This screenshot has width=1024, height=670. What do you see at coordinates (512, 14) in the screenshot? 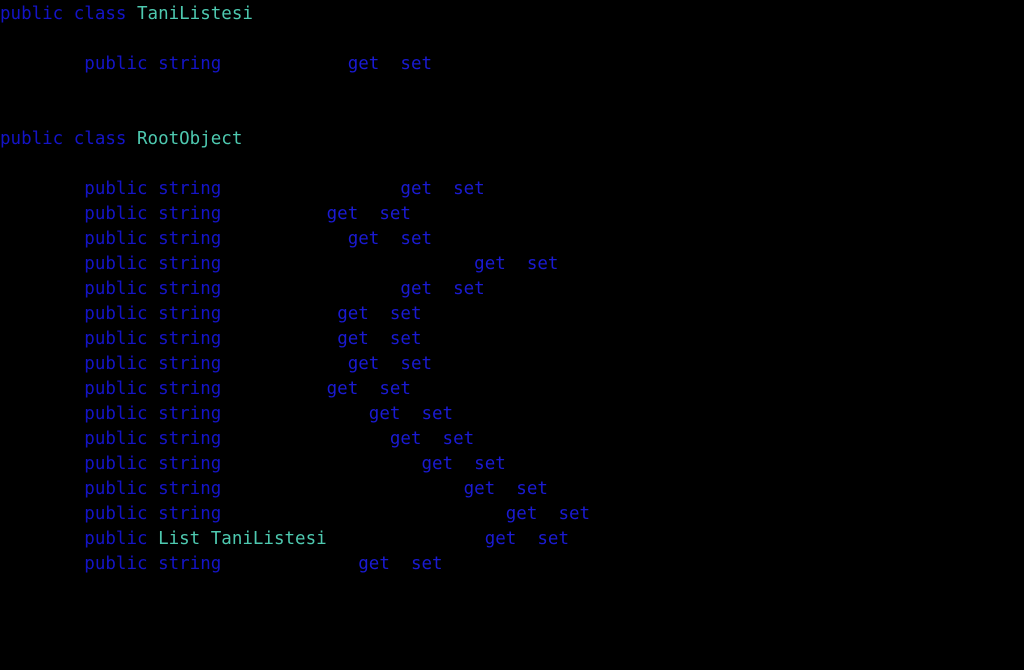
I see `code-line: public class TaniListesi` at bounding box center [512, 14].